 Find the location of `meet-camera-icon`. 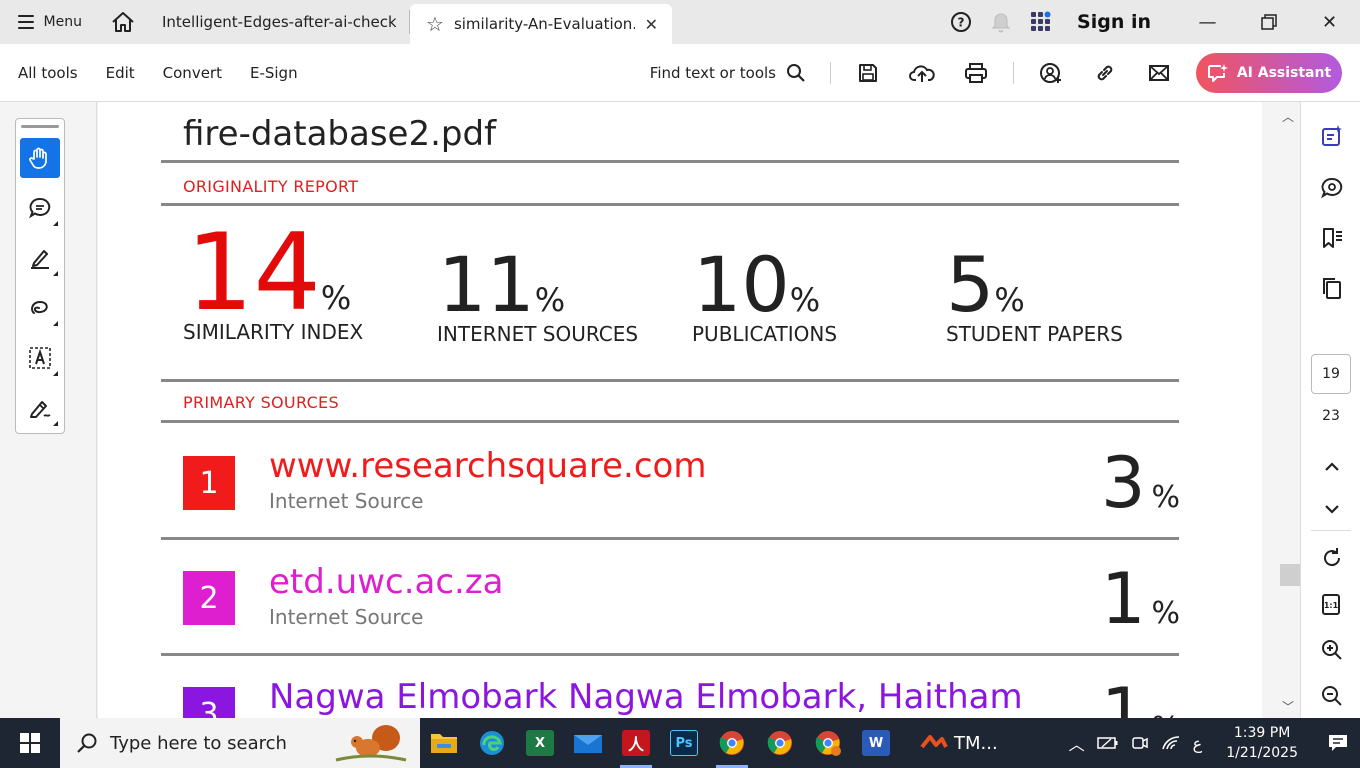

meet-camera-icon is located at coordinates (1140, 743).